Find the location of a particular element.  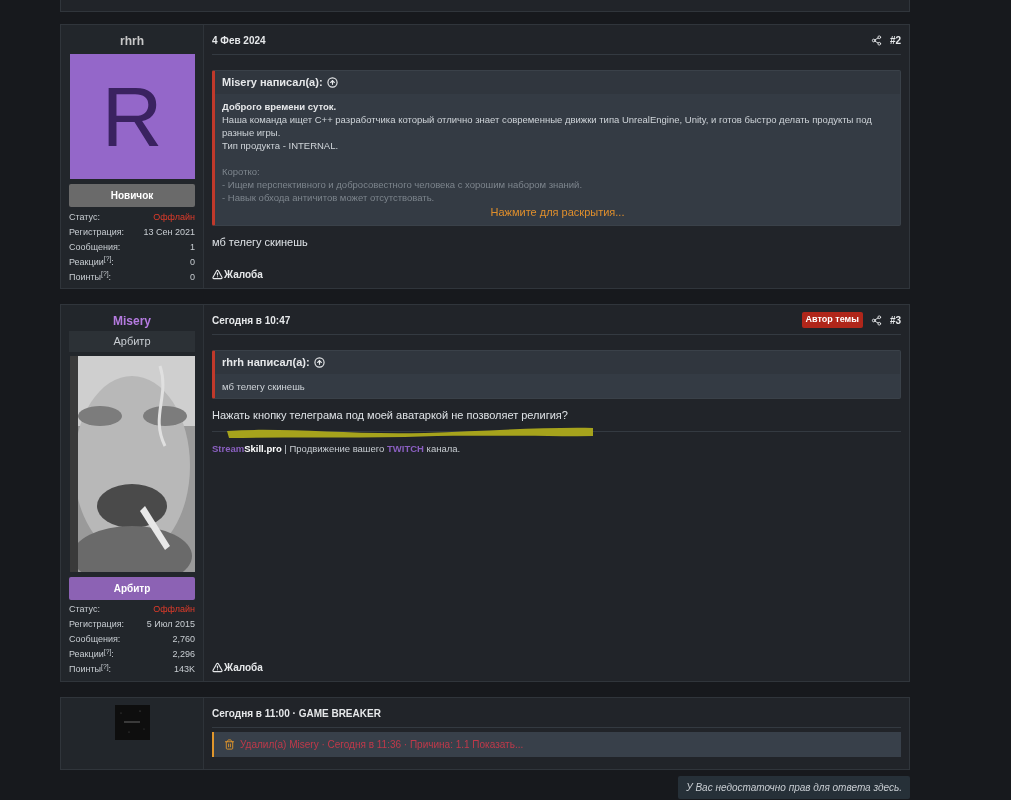

stat-value: 2,760 is located at coordinates (183, 640).